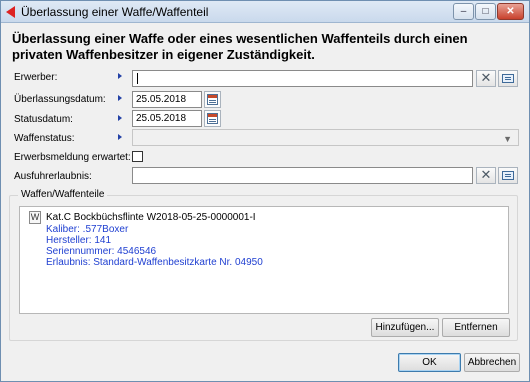 The image size is (530, 382). What do you see at coordinates (485, 11) in the screenshot?
I see `maximize-button: □` at bounding box center [485, 11].